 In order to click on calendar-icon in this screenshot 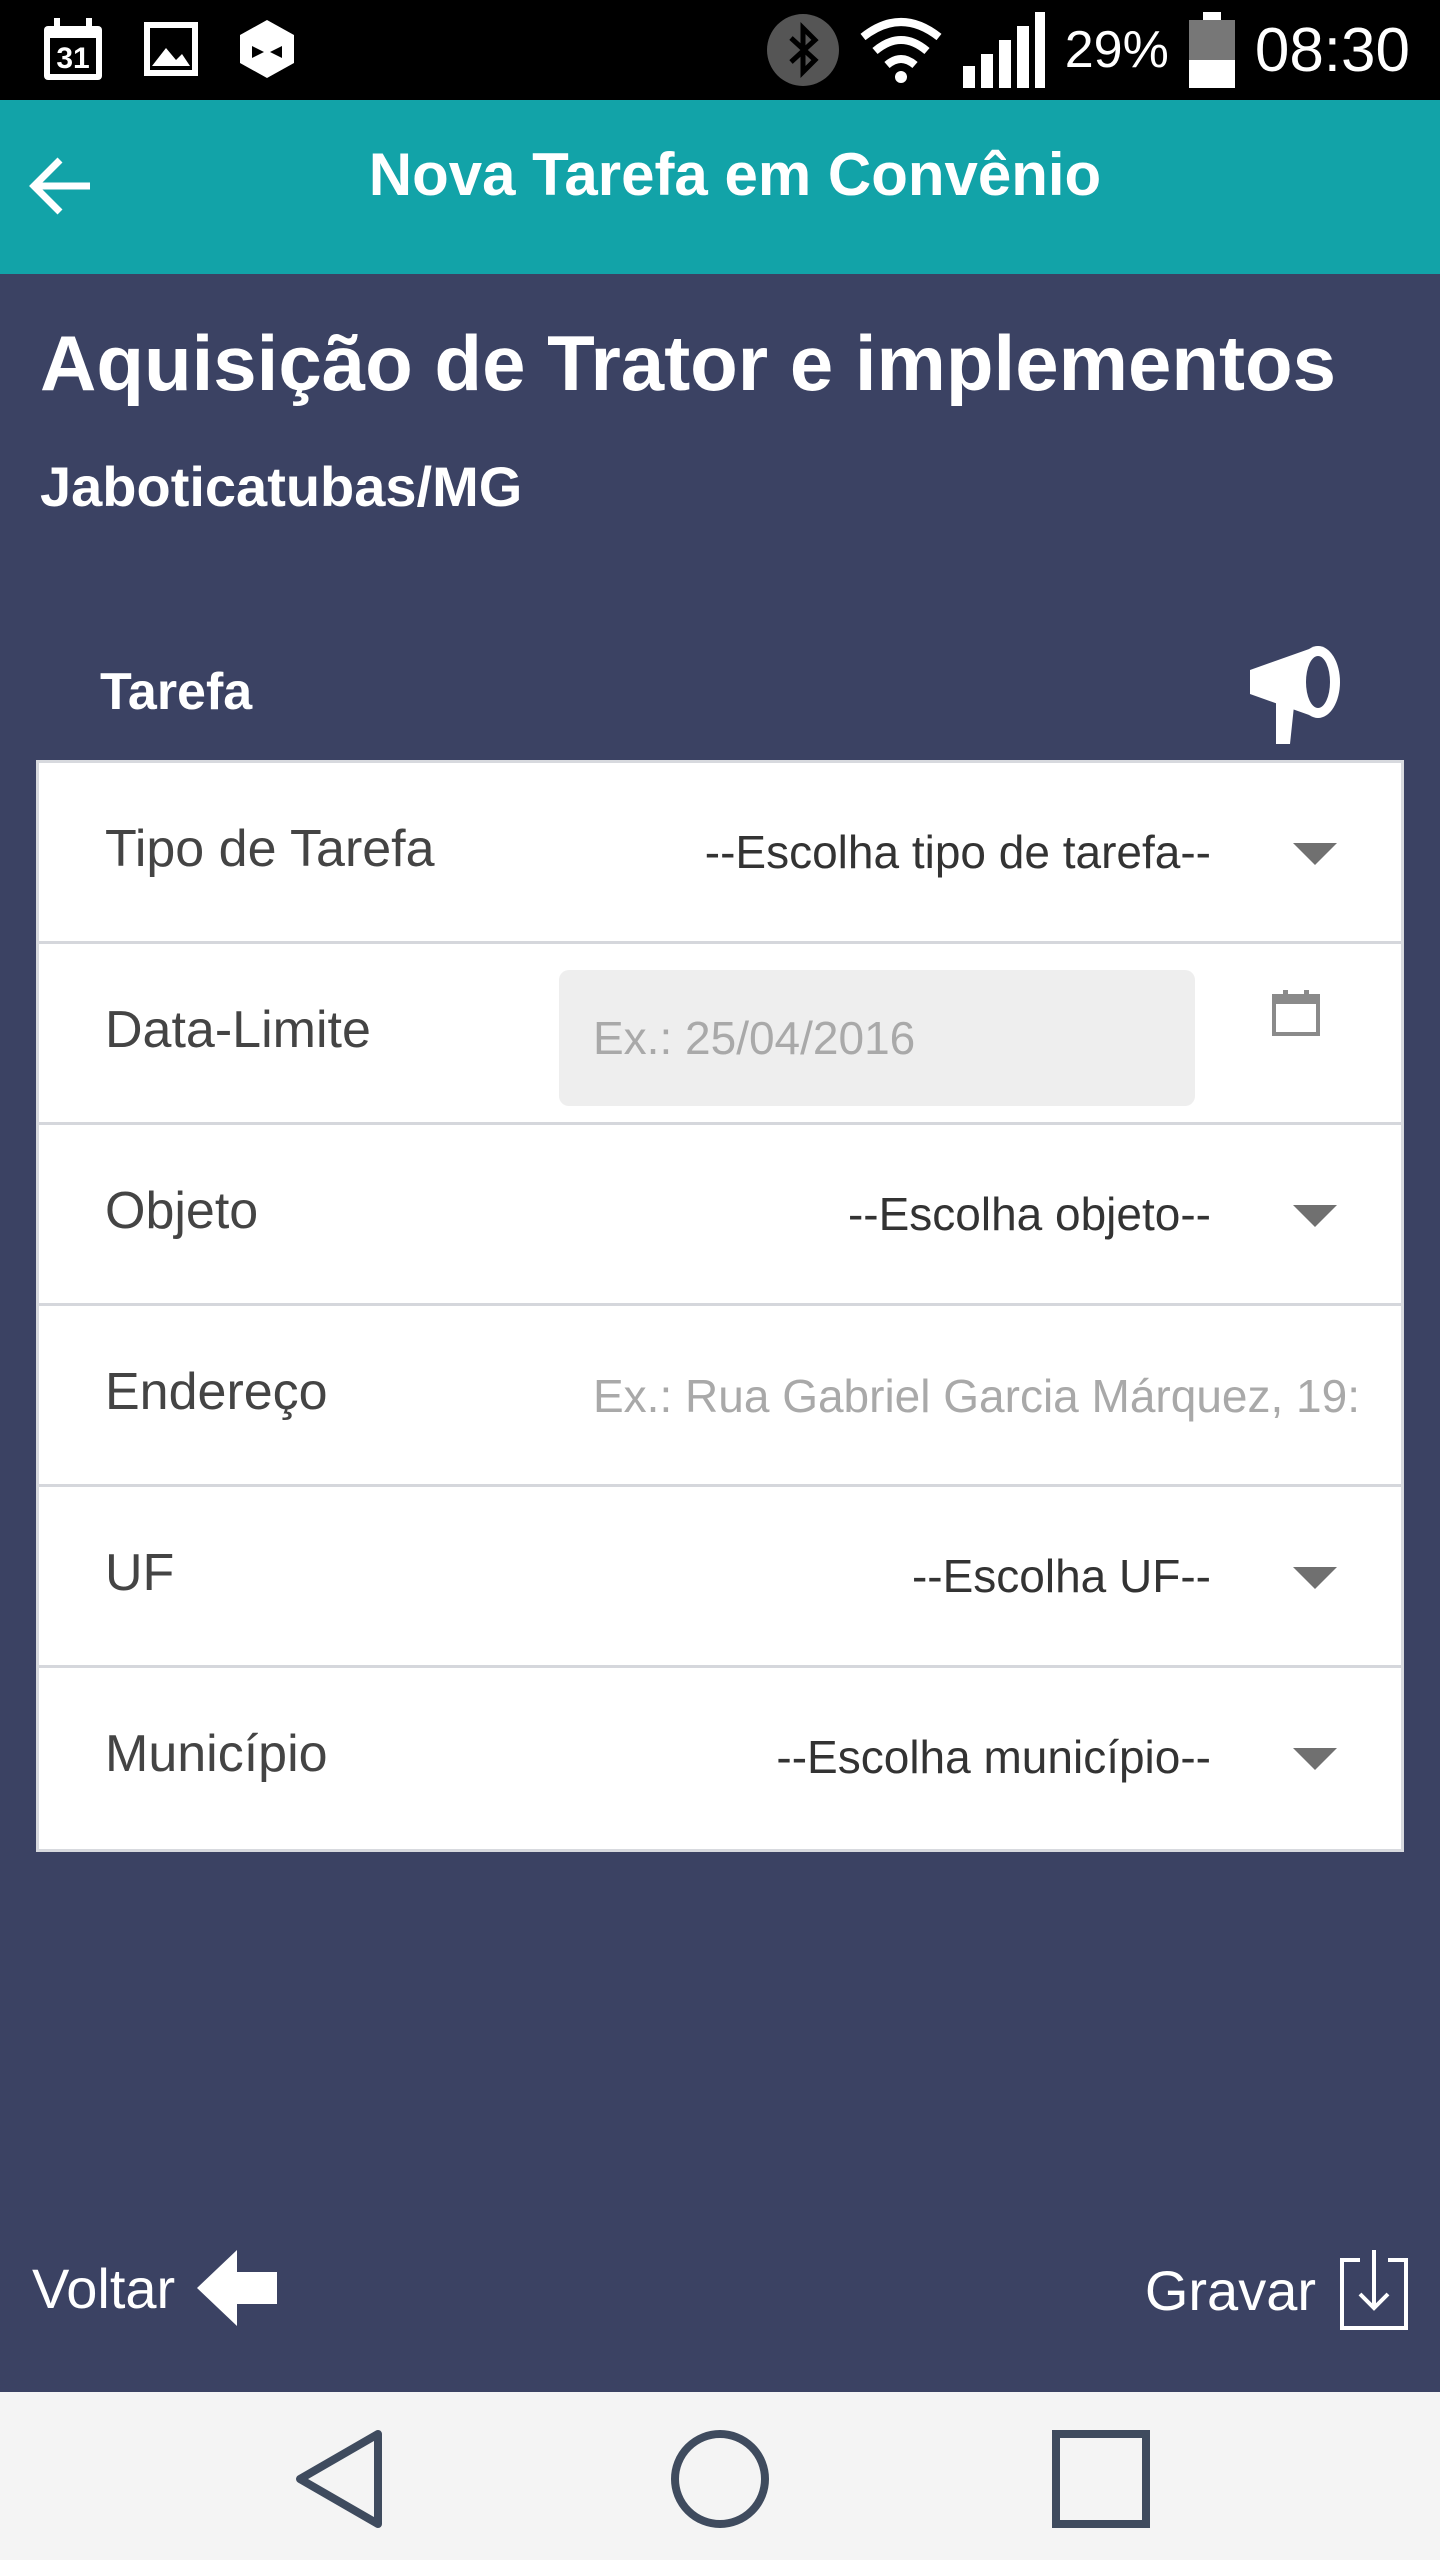, I will do `click(1296, 1013)`.